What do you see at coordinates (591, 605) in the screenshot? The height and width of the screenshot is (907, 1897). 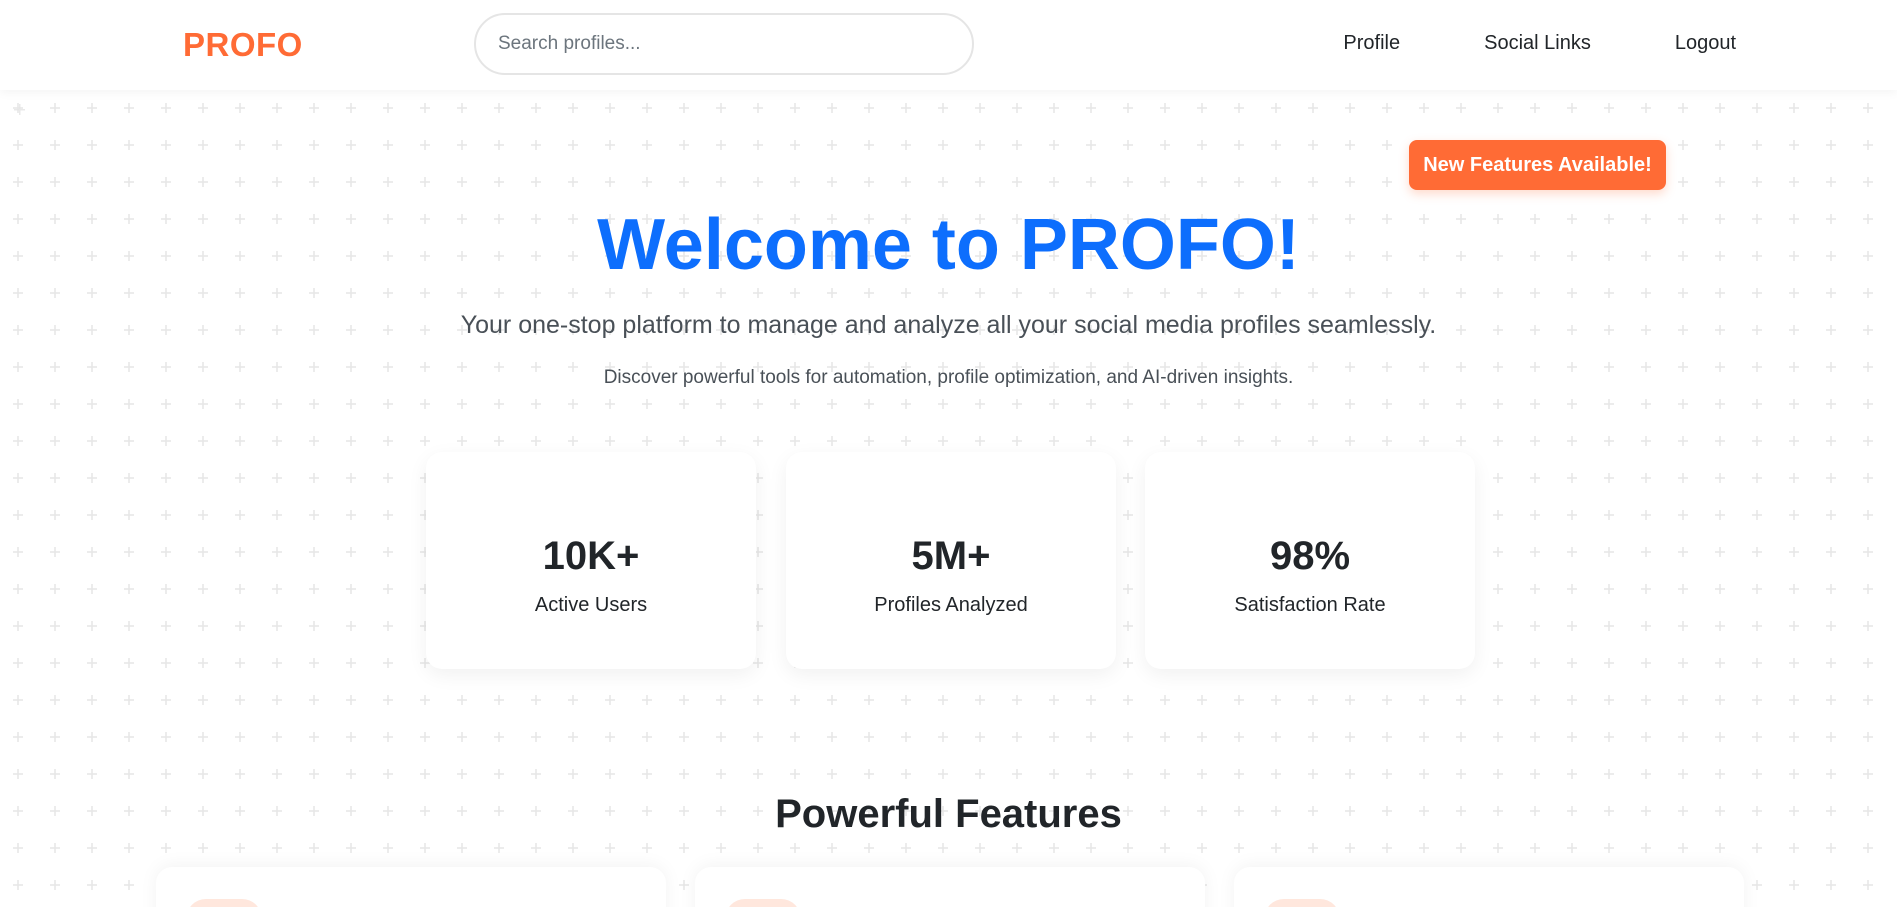 I see `stat-label: Active Users` at bounding box center [591, 605].